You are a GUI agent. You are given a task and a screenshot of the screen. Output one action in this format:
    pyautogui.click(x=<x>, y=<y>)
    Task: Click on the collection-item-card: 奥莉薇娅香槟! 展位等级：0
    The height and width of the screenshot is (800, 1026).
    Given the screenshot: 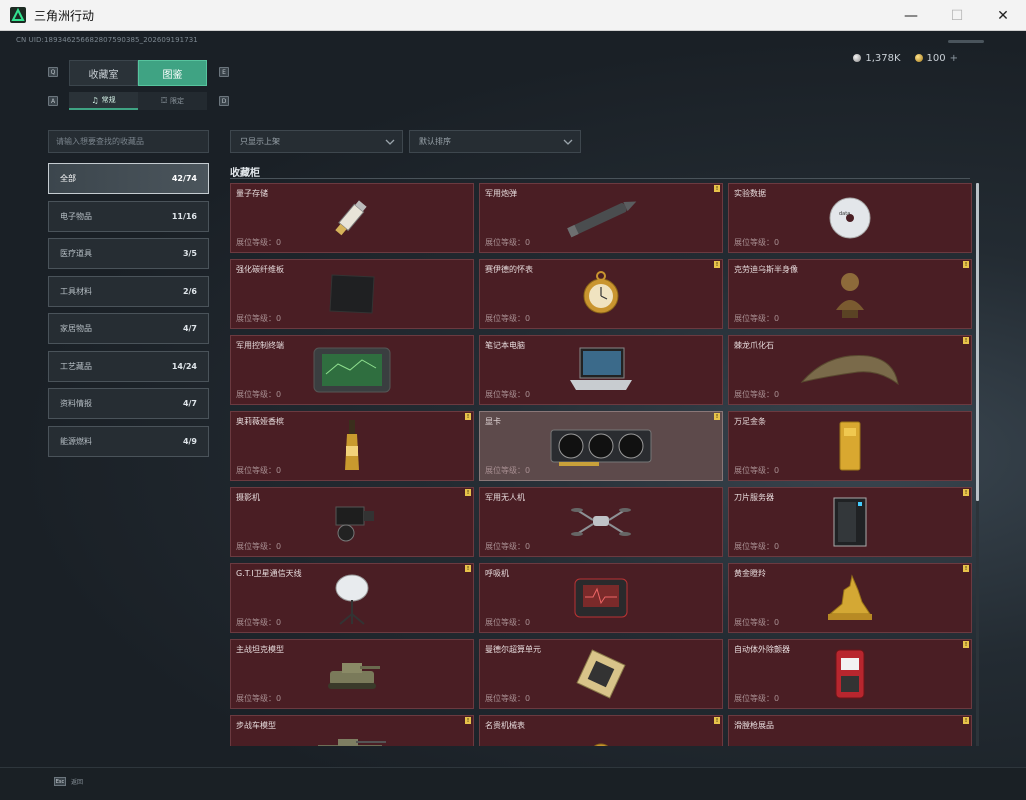 What is the action you would take?
    pyautogui.click(x=352, y=446)
    